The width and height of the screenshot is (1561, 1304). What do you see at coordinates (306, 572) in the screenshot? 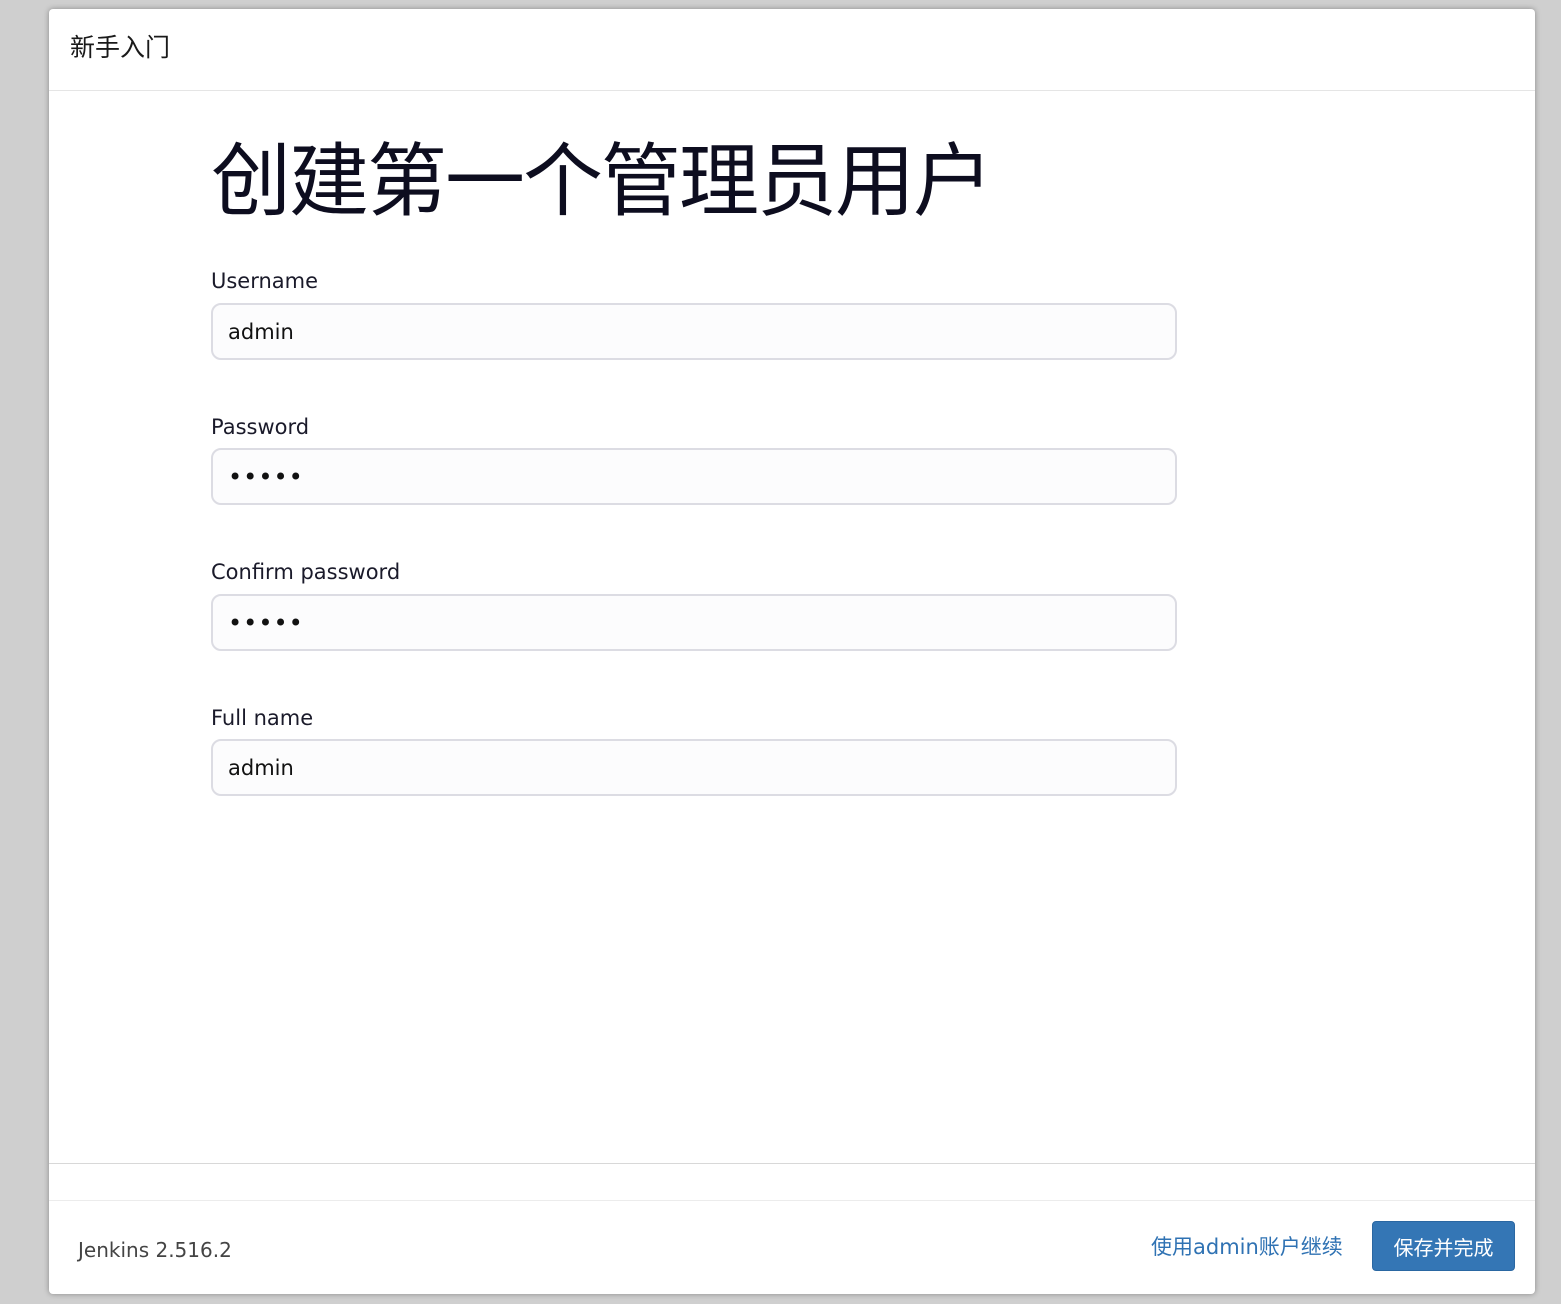
I see `confirm-password-label: Confirm password` at bounding box center [306, 572].